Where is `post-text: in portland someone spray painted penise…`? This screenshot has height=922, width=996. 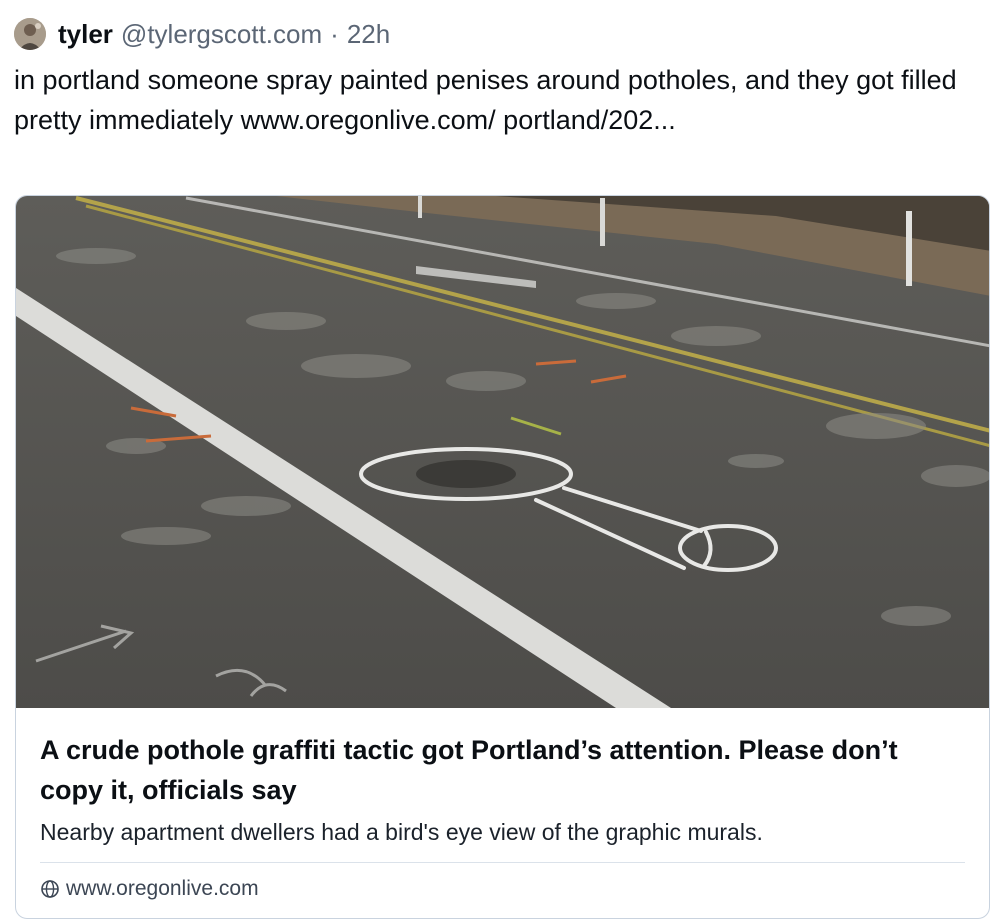
post-text: in portland someone spray painted penise… is located at coordinates (485, 100).